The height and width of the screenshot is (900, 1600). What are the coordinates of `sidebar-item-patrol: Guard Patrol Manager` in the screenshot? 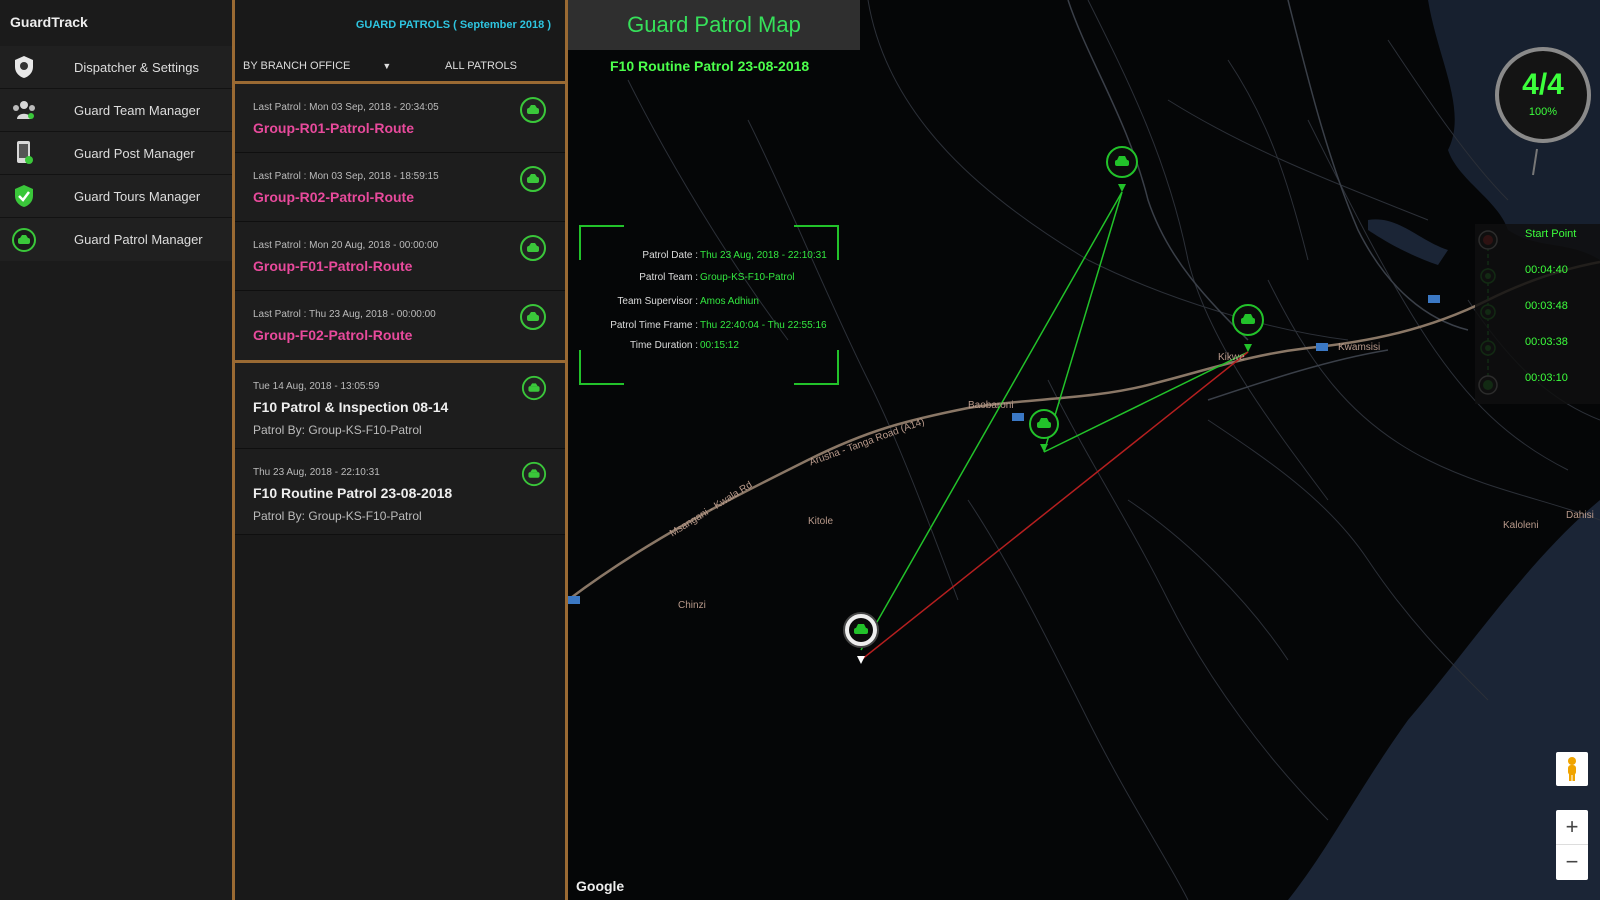 It's located at (116, 239).